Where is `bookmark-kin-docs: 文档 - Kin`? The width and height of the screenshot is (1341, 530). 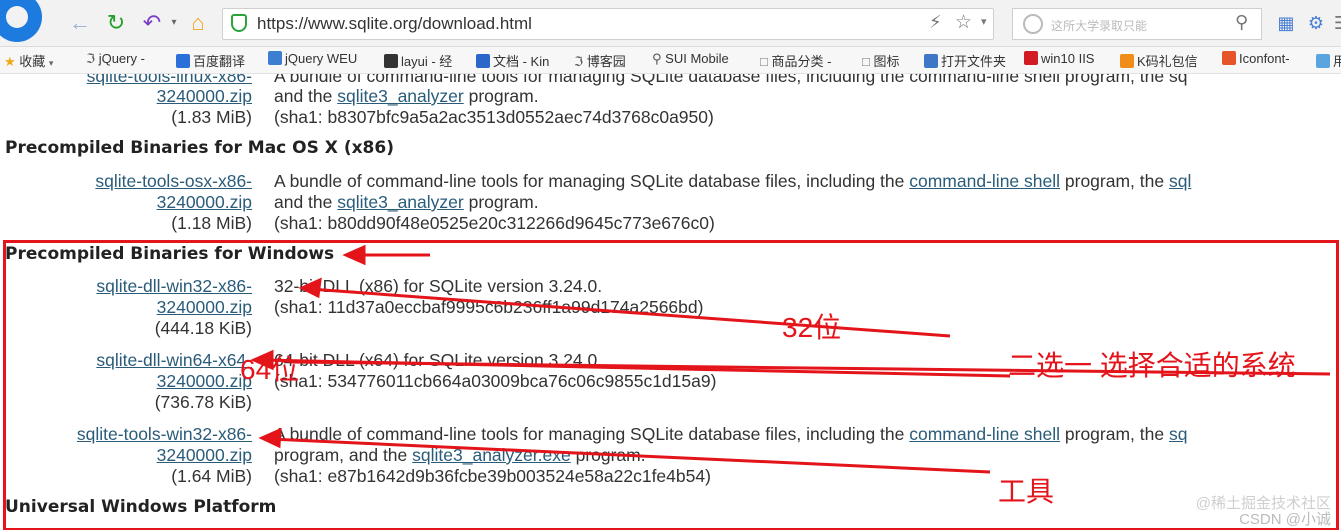 bookmark-kin-docs: 文档 - Kin is located at coordinates (512, 60).